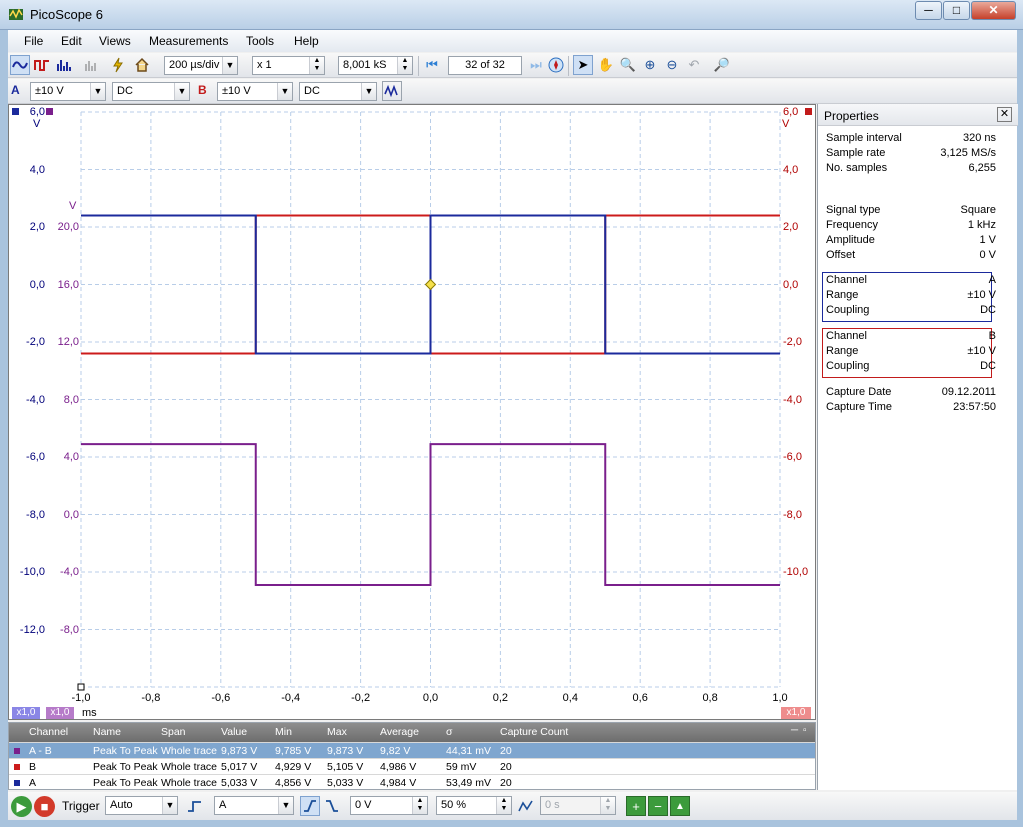 Image resolution: width=1023 pixels, height=827 pixels. Describe the element at coordinates (42, 65) in the screenshot. I see `persistence-mode-icon` at that location.